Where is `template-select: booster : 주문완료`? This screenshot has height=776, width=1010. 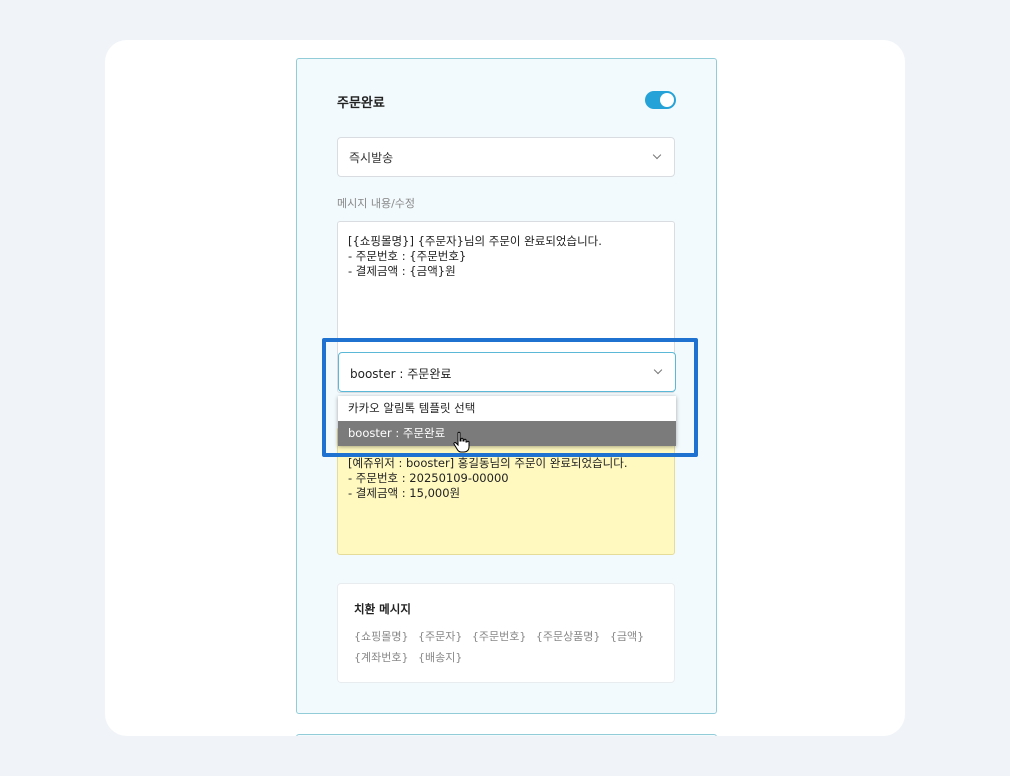
template-select: booster : 주문완료 is located at coordinates (507, 372).